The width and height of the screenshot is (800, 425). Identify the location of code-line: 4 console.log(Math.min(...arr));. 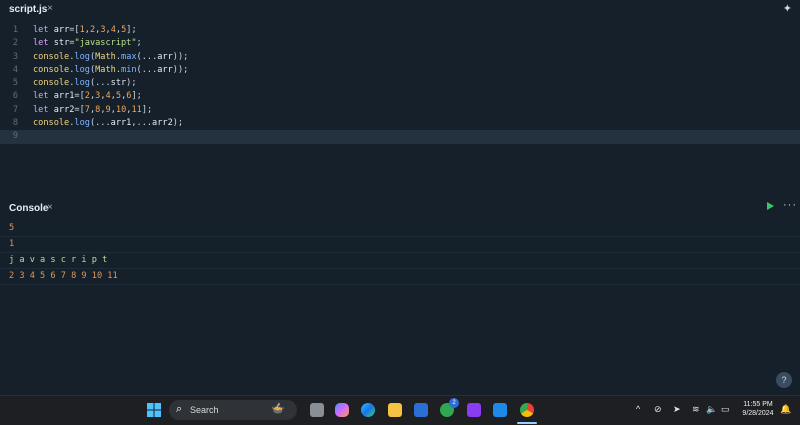
(400, 70).